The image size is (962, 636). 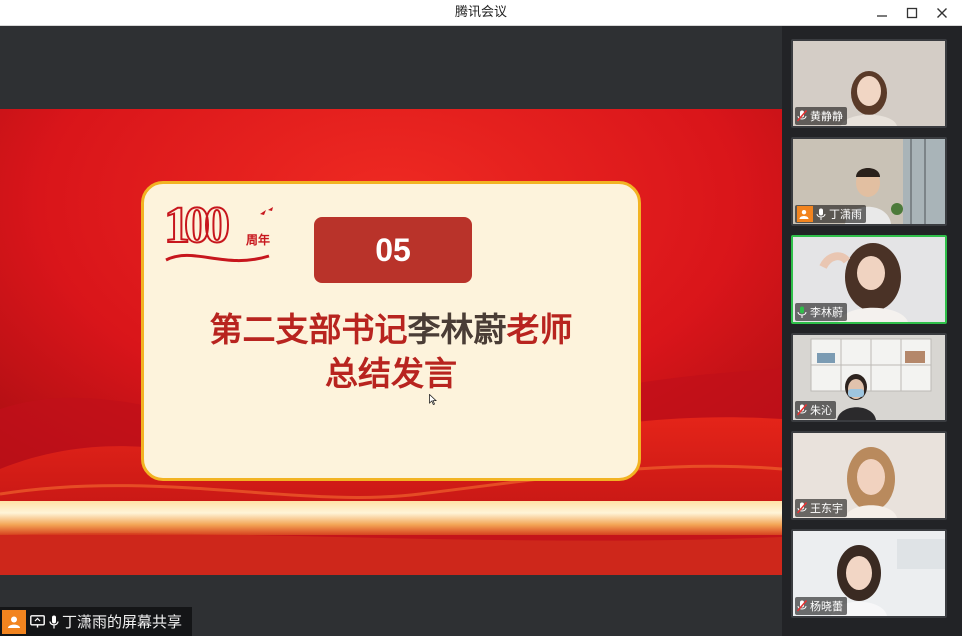 I want to click on participant-name-tag: 李林蔚, so click(x=821, y=312).